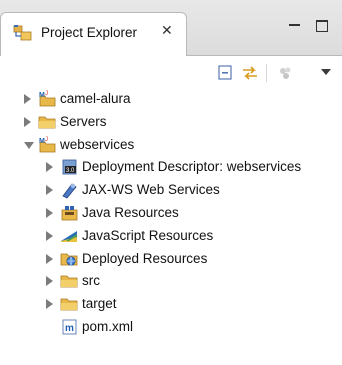 The width and height of the screenshot is (342, 365). What do you see at coordinates (171, 304) in the screenshot?
I see `tree-item-target: target` at bounding box center [171, 304].